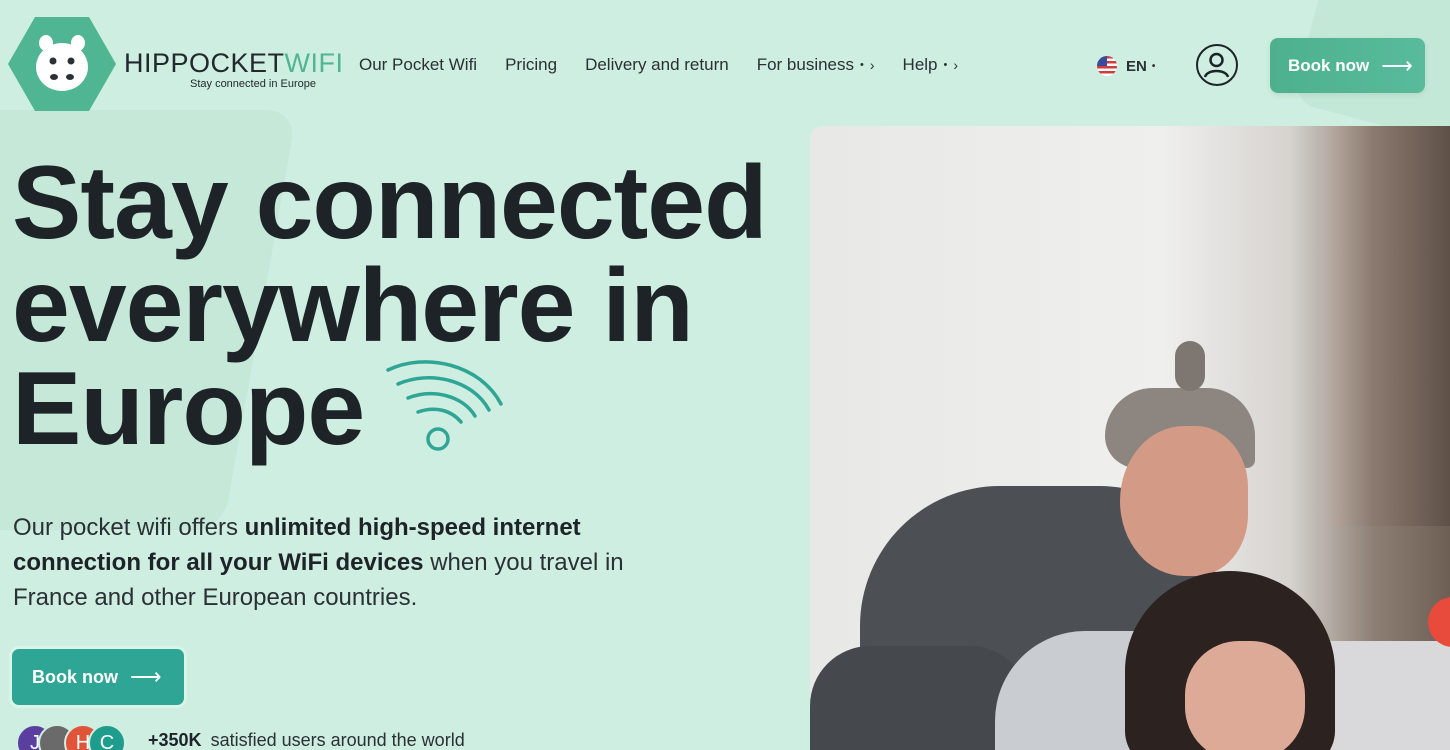  I want to click on logo-icon, so click(62, 64).